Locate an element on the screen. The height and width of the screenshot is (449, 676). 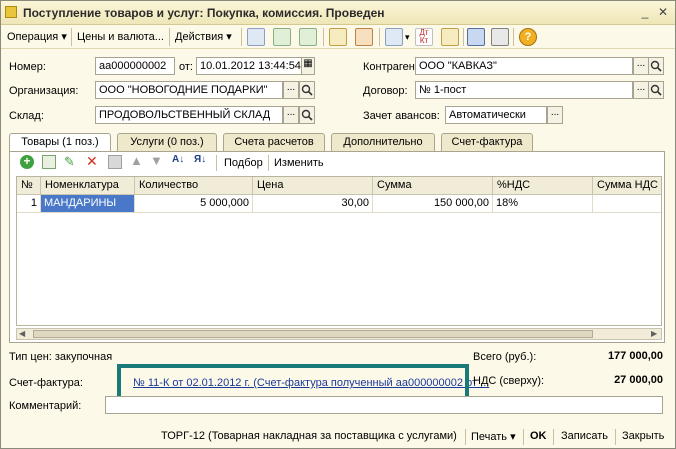
total-label: Всего (руб.): is located at coordinates (505, 357).